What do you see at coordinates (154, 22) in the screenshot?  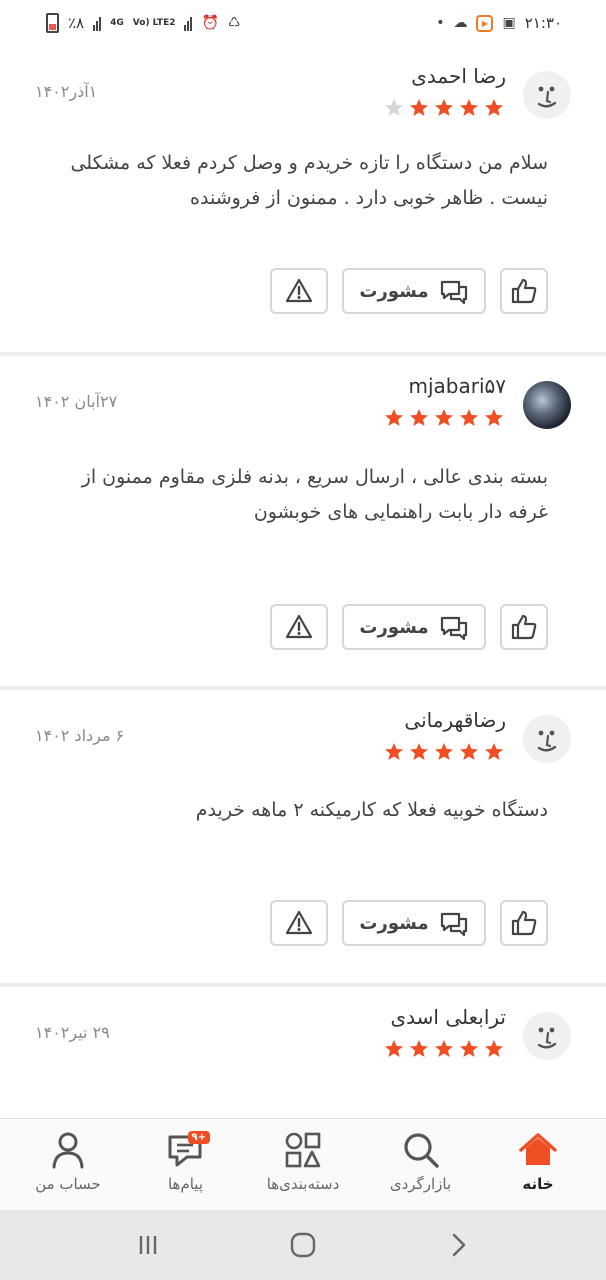 I see `network-lte-label: Vo) LTE2` at bounding box center [154, 22].